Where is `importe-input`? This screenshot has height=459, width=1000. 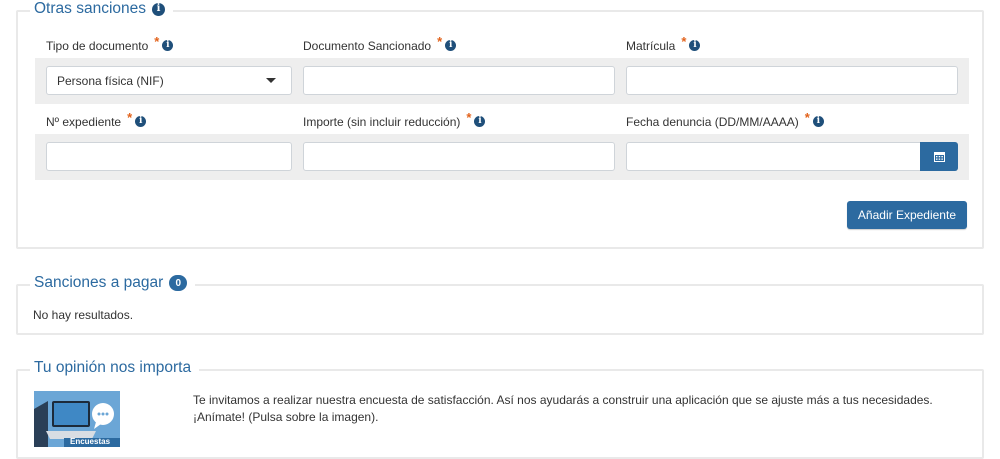 importe-input is located at coordinates (459, 156).